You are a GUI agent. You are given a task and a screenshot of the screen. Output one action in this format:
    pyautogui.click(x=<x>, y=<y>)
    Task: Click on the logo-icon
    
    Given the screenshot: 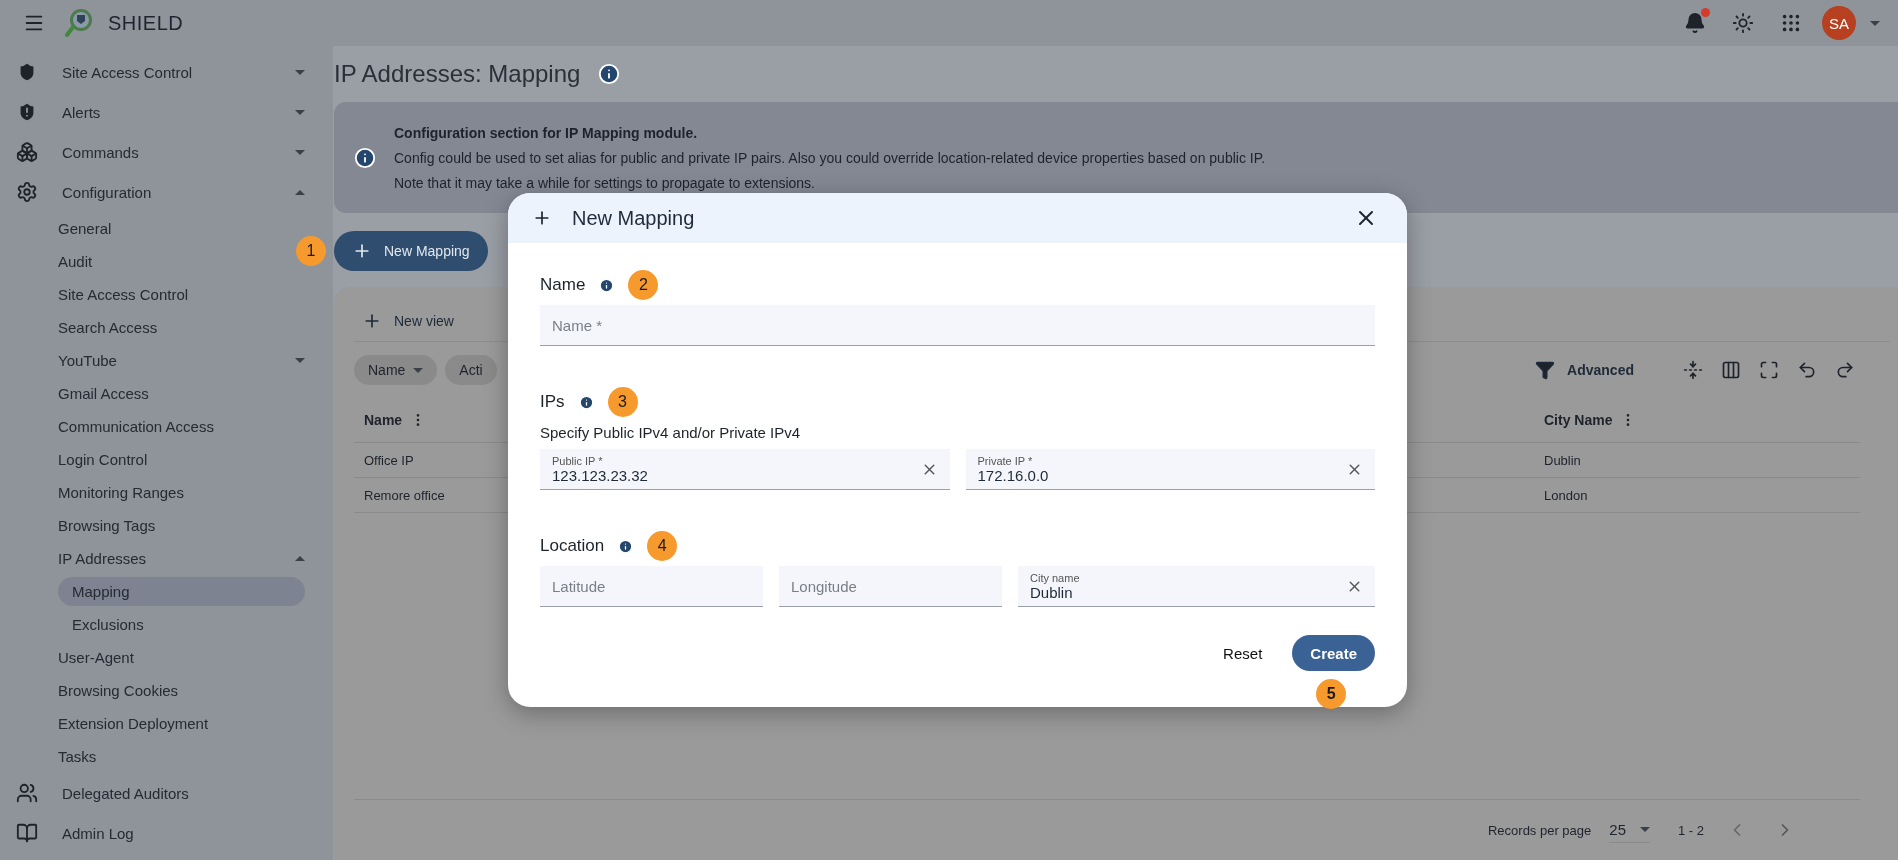 What is the action you would take?
    pyautogui.click(x=79, y=23)
    